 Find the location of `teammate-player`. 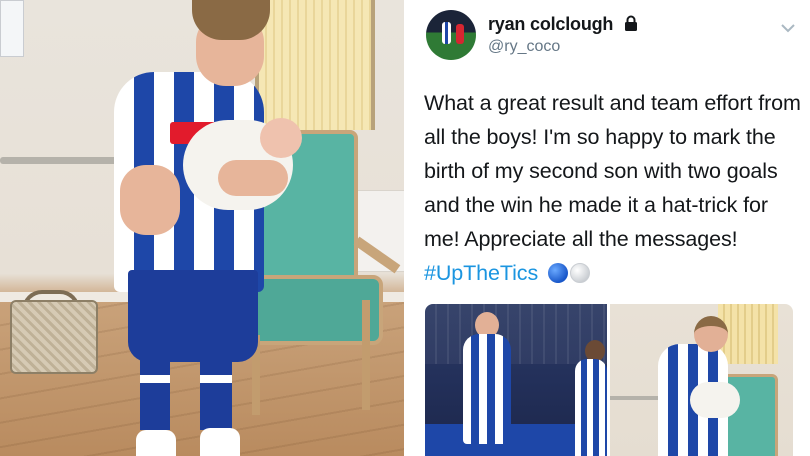

teammate-player is located at coordinates (591, 407).